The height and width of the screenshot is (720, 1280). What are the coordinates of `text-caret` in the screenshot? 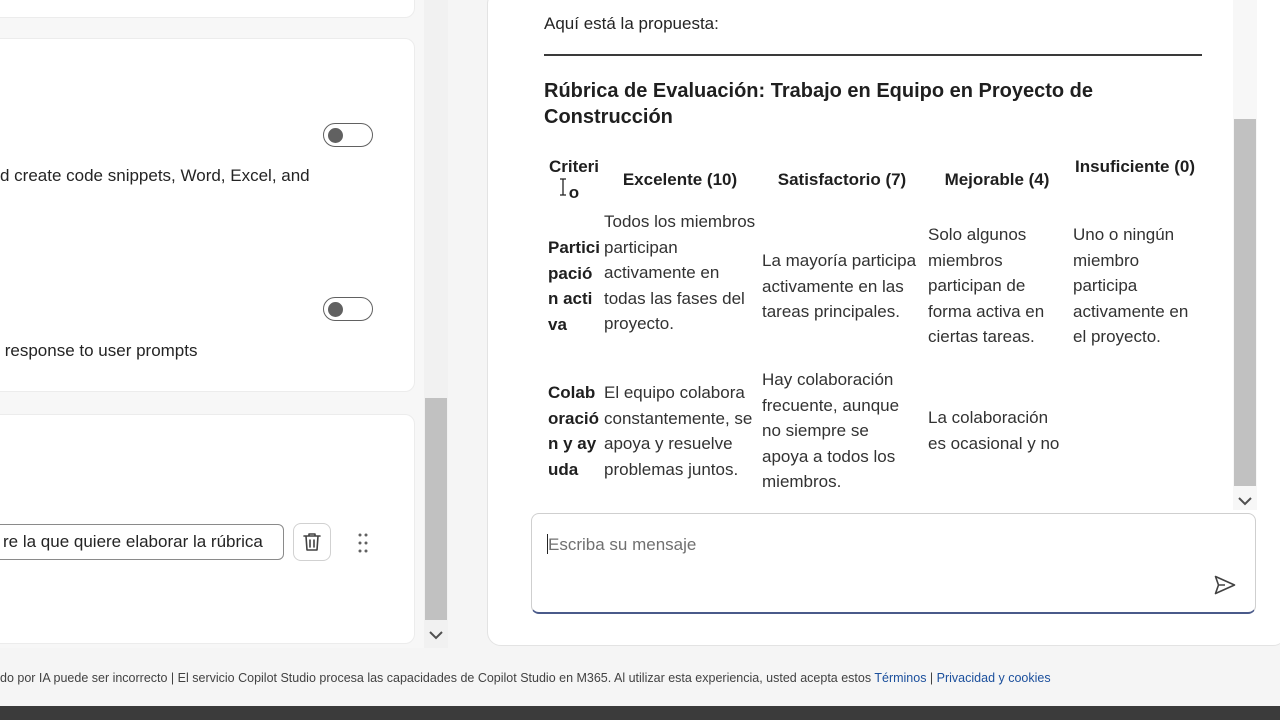 It's located at (547, 544).